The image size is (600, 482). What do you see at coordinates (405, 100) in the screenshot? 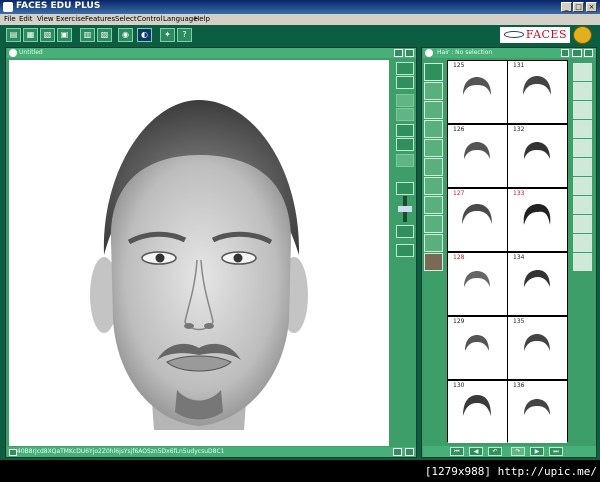
I see `stretch-icon` at bounding box center [405, 100].